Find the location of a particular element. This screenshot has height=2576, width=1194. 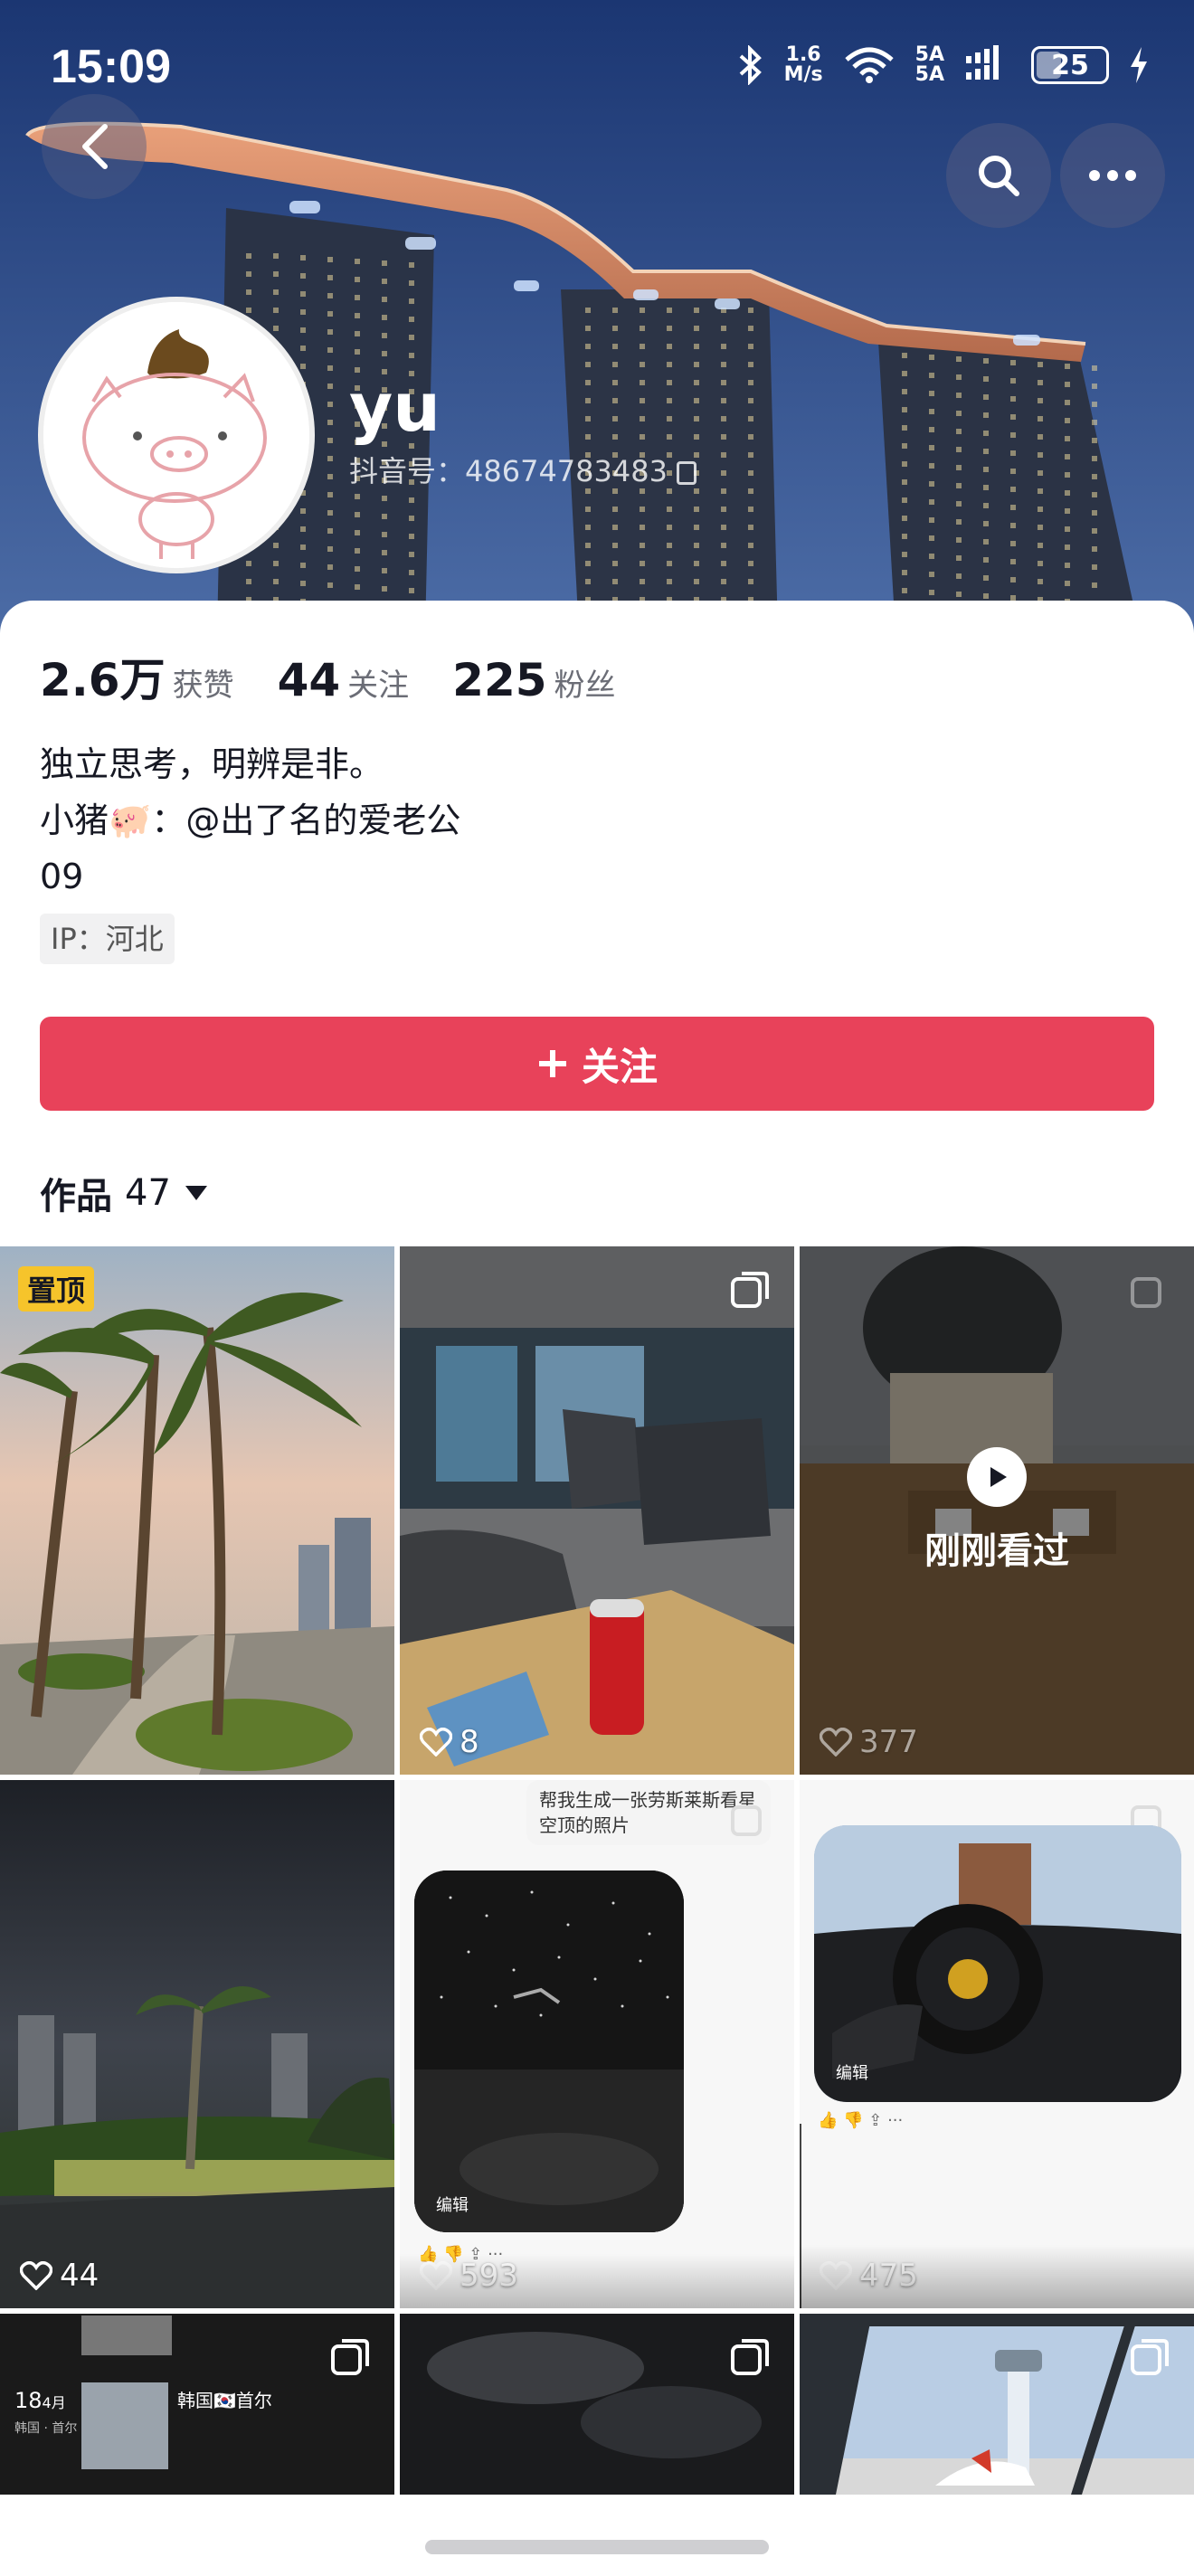

sim1-label: 5A is located at coordinates (929, 55).